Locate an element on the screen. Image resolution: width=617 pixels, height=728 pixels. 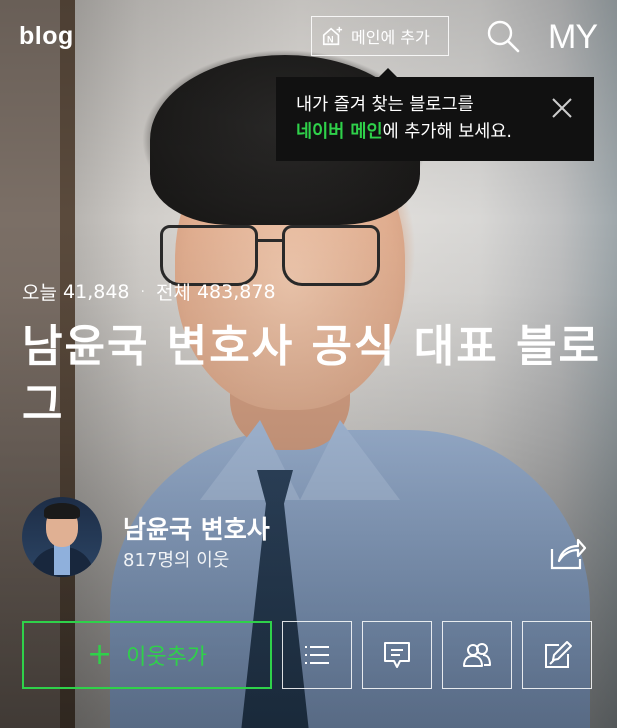
neighbor-count: 817명의 이웃 is located at coordinates (176, 559).